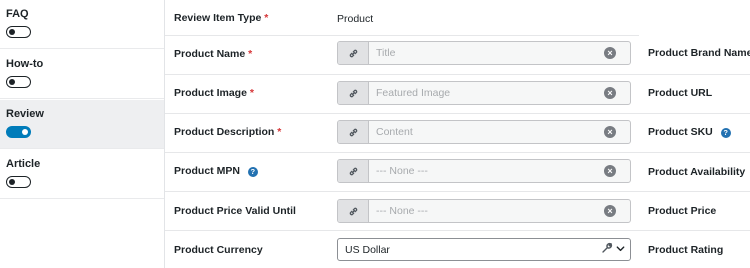 This screenshot has height=268, width=750. I want to click on review-item-type-label: Review Item Type *, so click(221, 18).